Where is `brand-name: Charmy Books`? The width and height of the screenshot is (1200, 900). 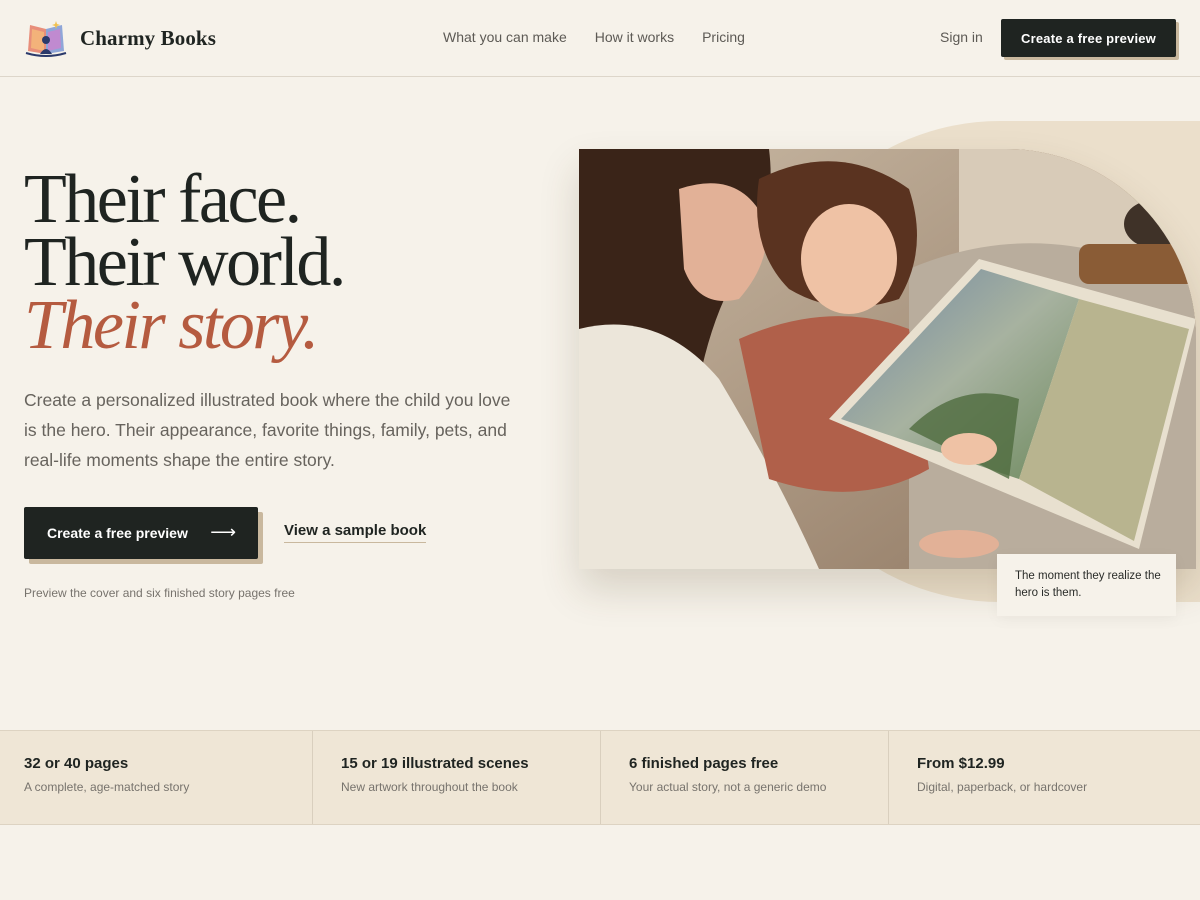
brand-name: Charmy Books is located at coordinates (148, 37).